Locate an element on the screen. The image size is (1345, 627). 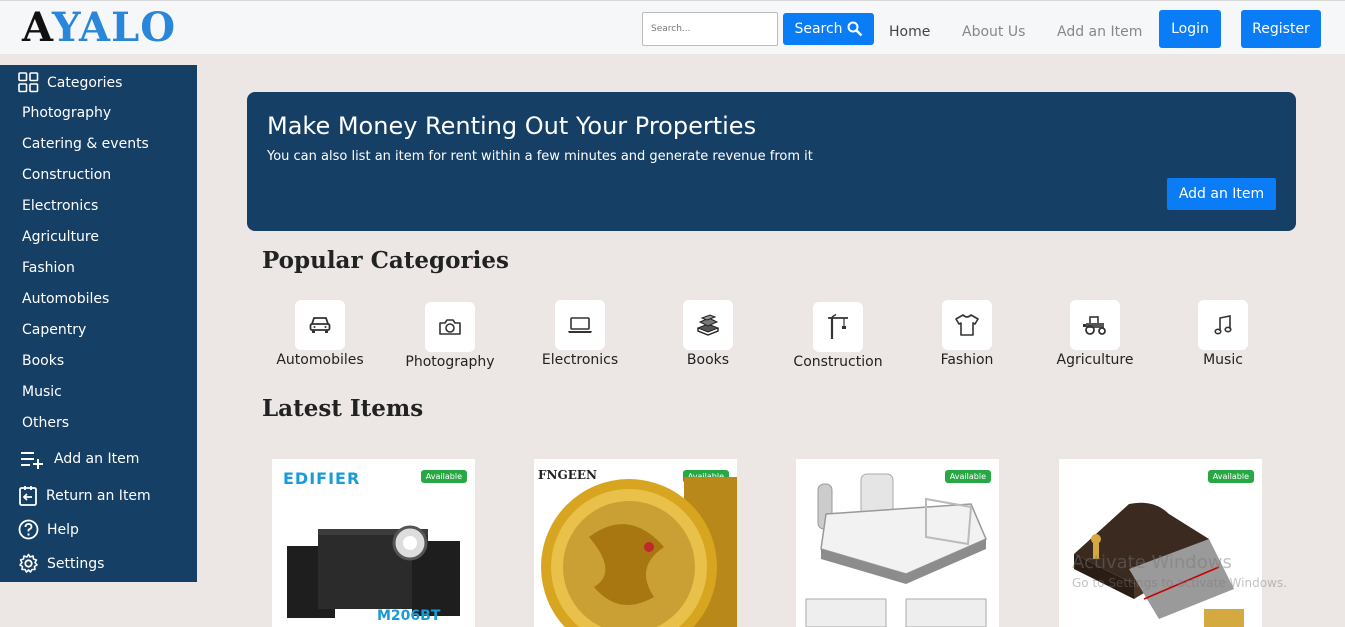
category-electronics: Electronics is located at coordinates (580, 334).